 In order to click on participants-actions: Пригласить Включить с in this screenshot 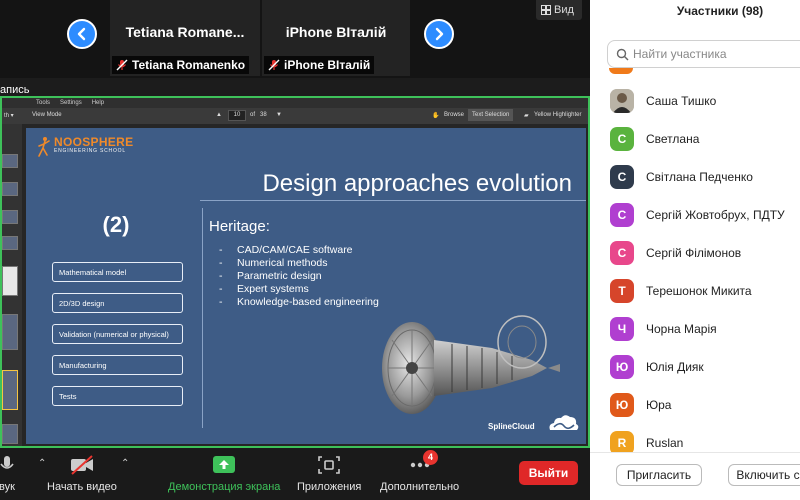, I will do `click(695, 476)`.